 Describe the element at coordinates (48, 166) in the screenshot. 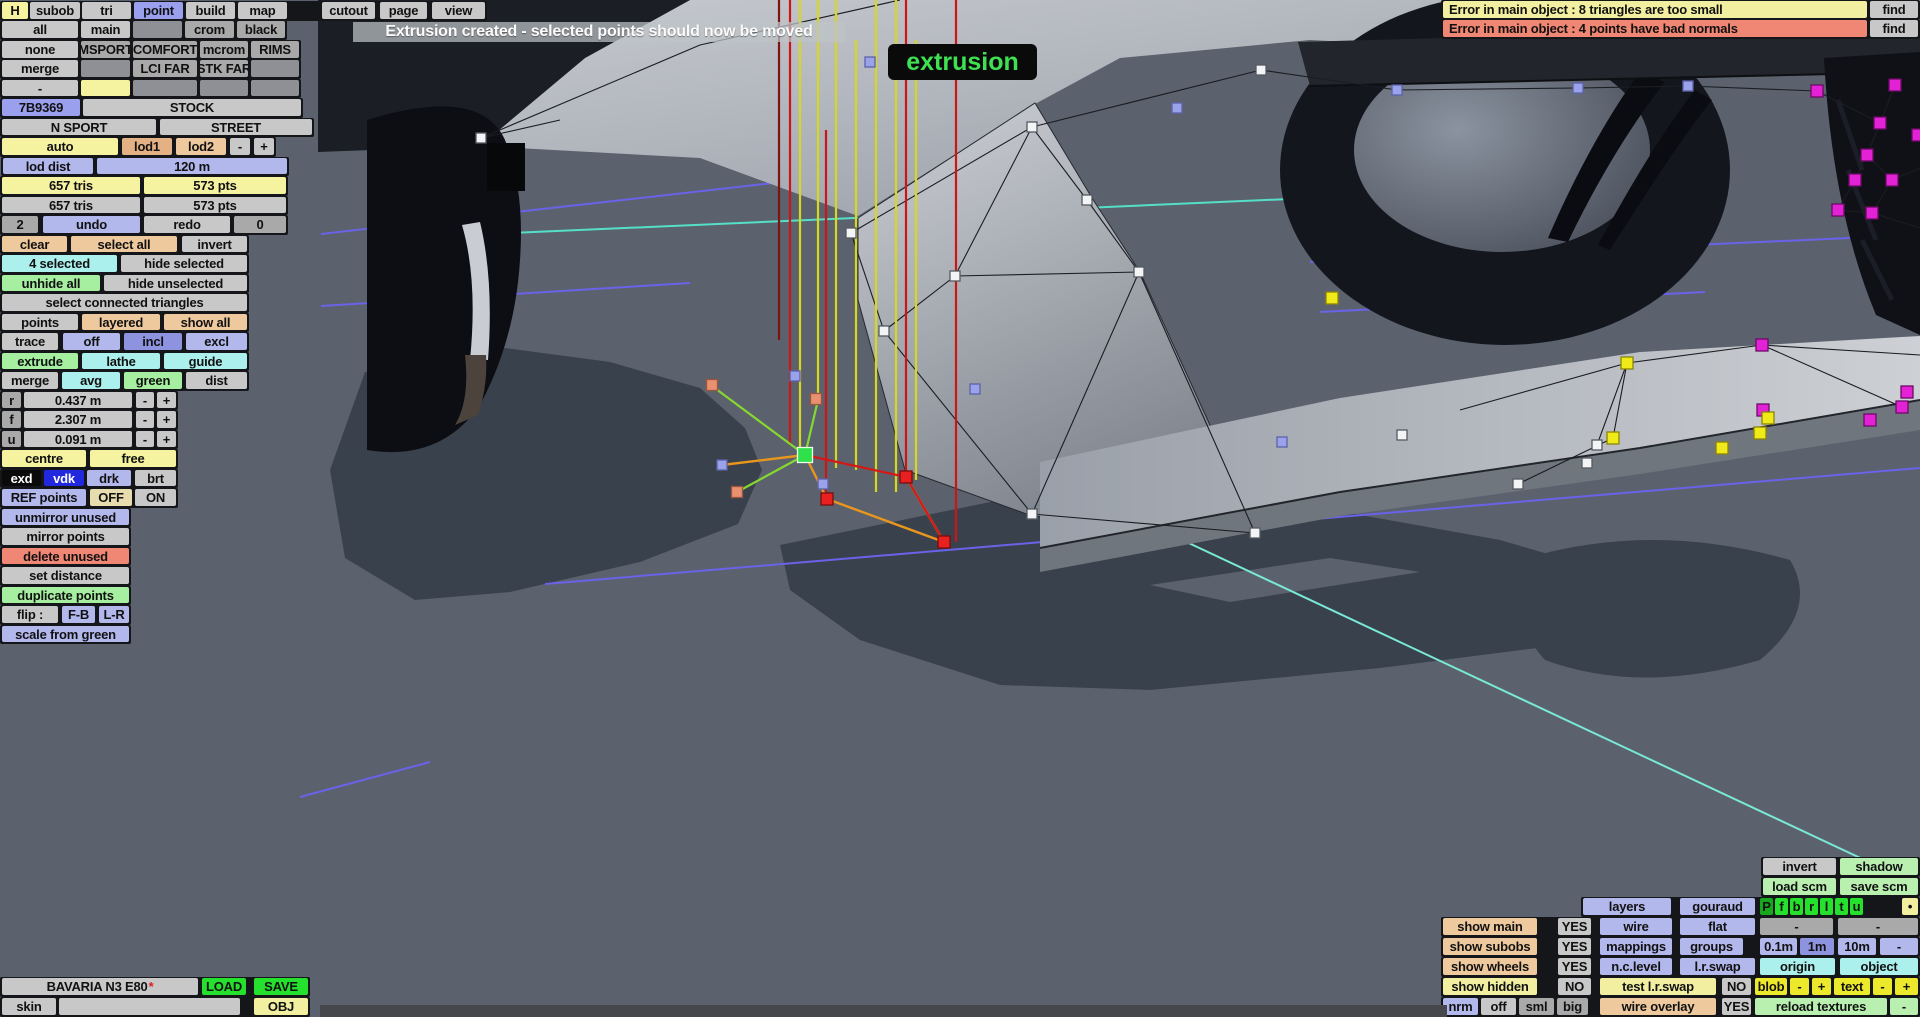

I see `lod-dist-button: lod dist` at that location.